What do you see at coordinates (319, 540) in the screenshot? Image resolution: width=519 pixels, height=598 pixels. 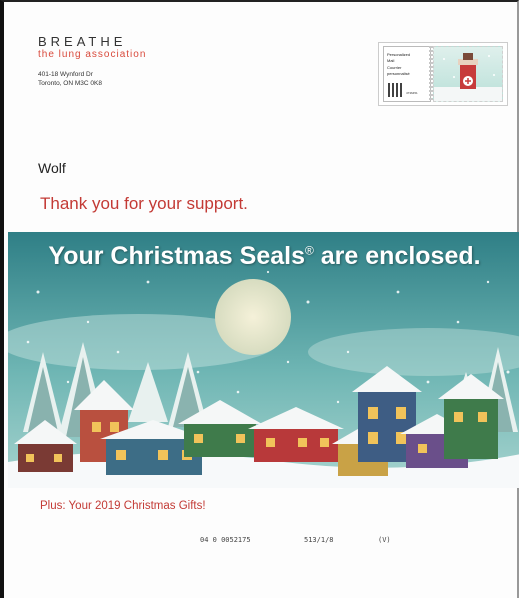 I see `mail-code-2: 513/1/8` at bounding box center [319, 540].